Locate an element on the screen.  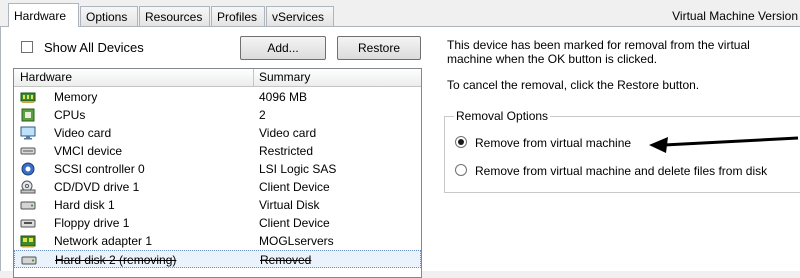
hardware-name: Network adapter 1 is located at coordinates (103, 241).